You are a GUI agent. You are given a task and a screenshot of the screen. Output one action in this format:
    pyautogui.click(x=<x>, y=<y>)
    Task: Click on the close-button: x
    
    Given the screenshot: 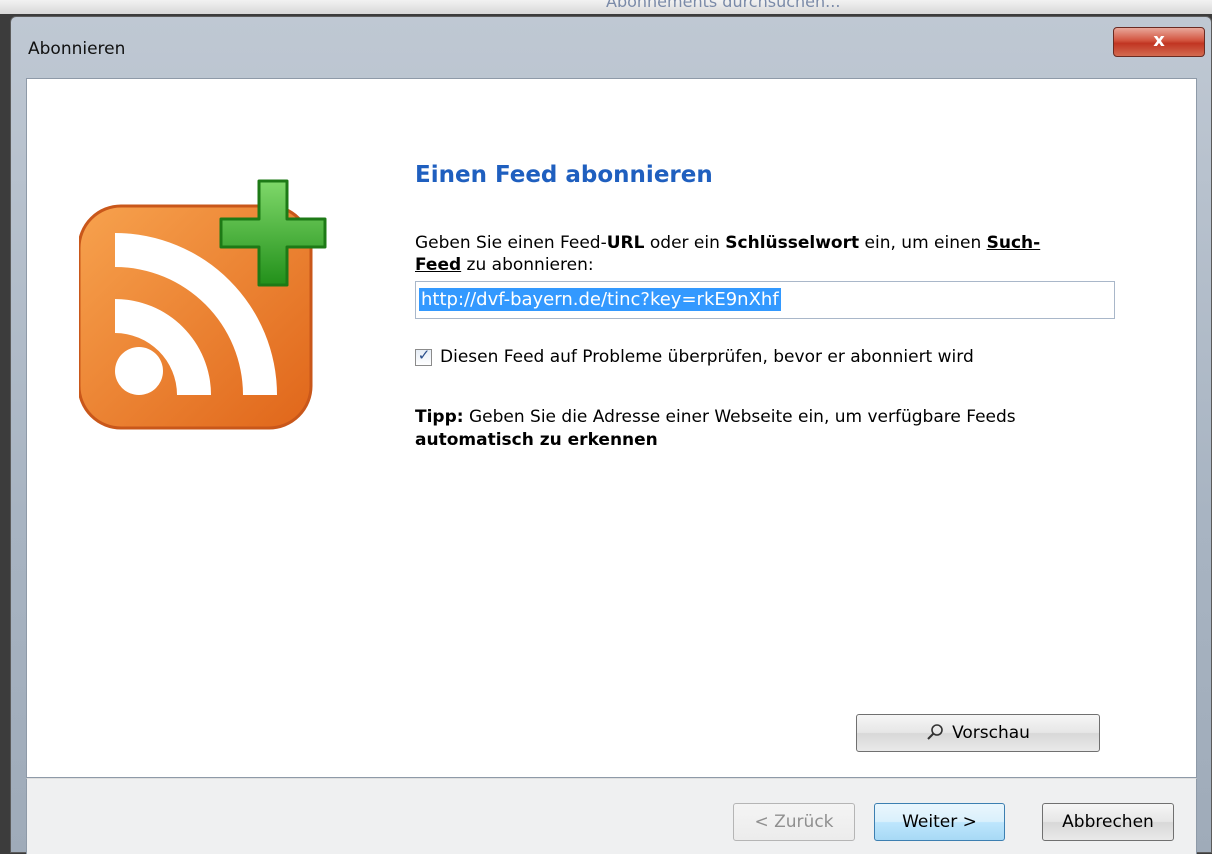 What is the action you would take?
    pyautogui.click(x=1159, y=42)
    